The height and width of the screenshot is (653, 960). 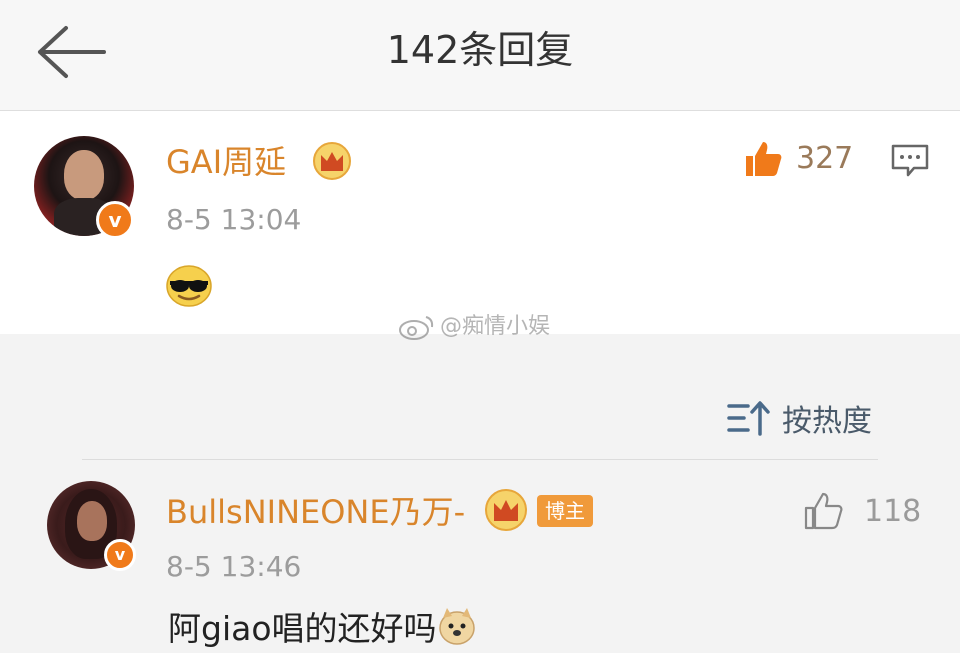 I want to click on sunglasses-emoji, so click(x=189, y=286).